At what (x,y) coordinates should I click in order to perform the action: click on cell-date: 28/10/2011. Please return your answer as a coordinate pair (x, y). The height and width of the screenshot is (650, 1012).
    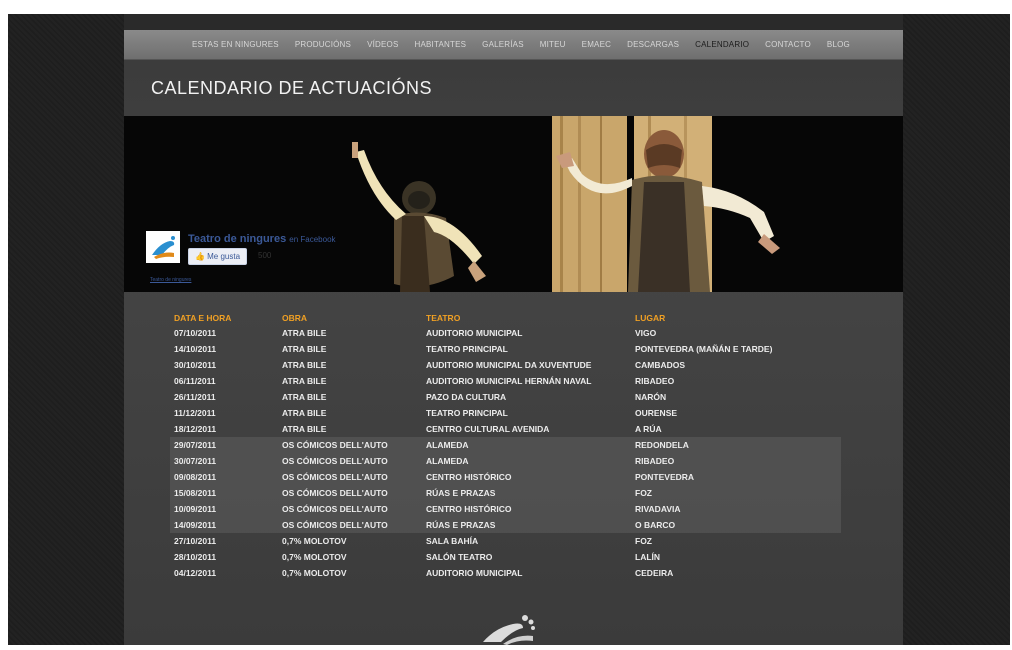
    Looking at the image, I should click on (195, 557).